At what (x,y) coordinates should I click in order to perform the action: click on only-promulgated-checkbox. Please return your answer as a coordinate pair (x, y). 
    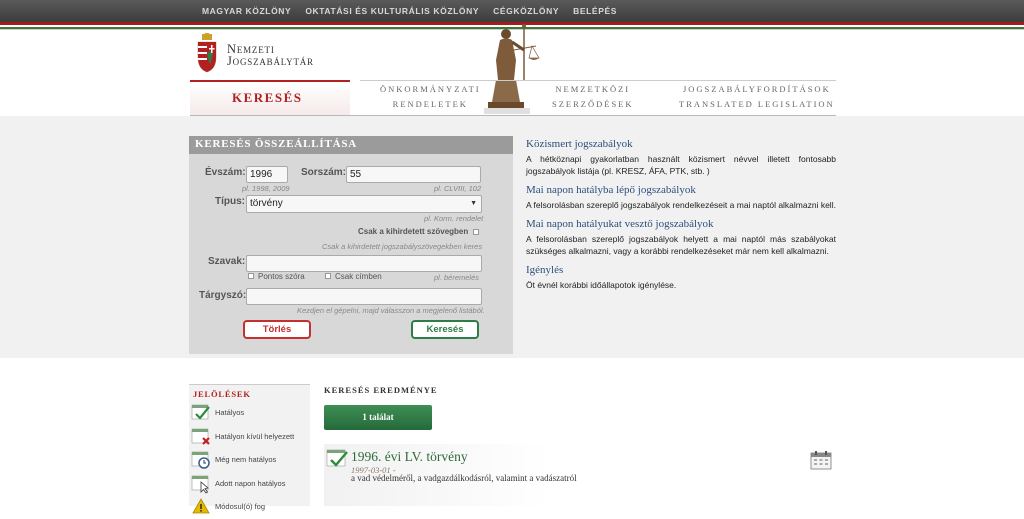
    Looking at the image, I should click on (476, 232).